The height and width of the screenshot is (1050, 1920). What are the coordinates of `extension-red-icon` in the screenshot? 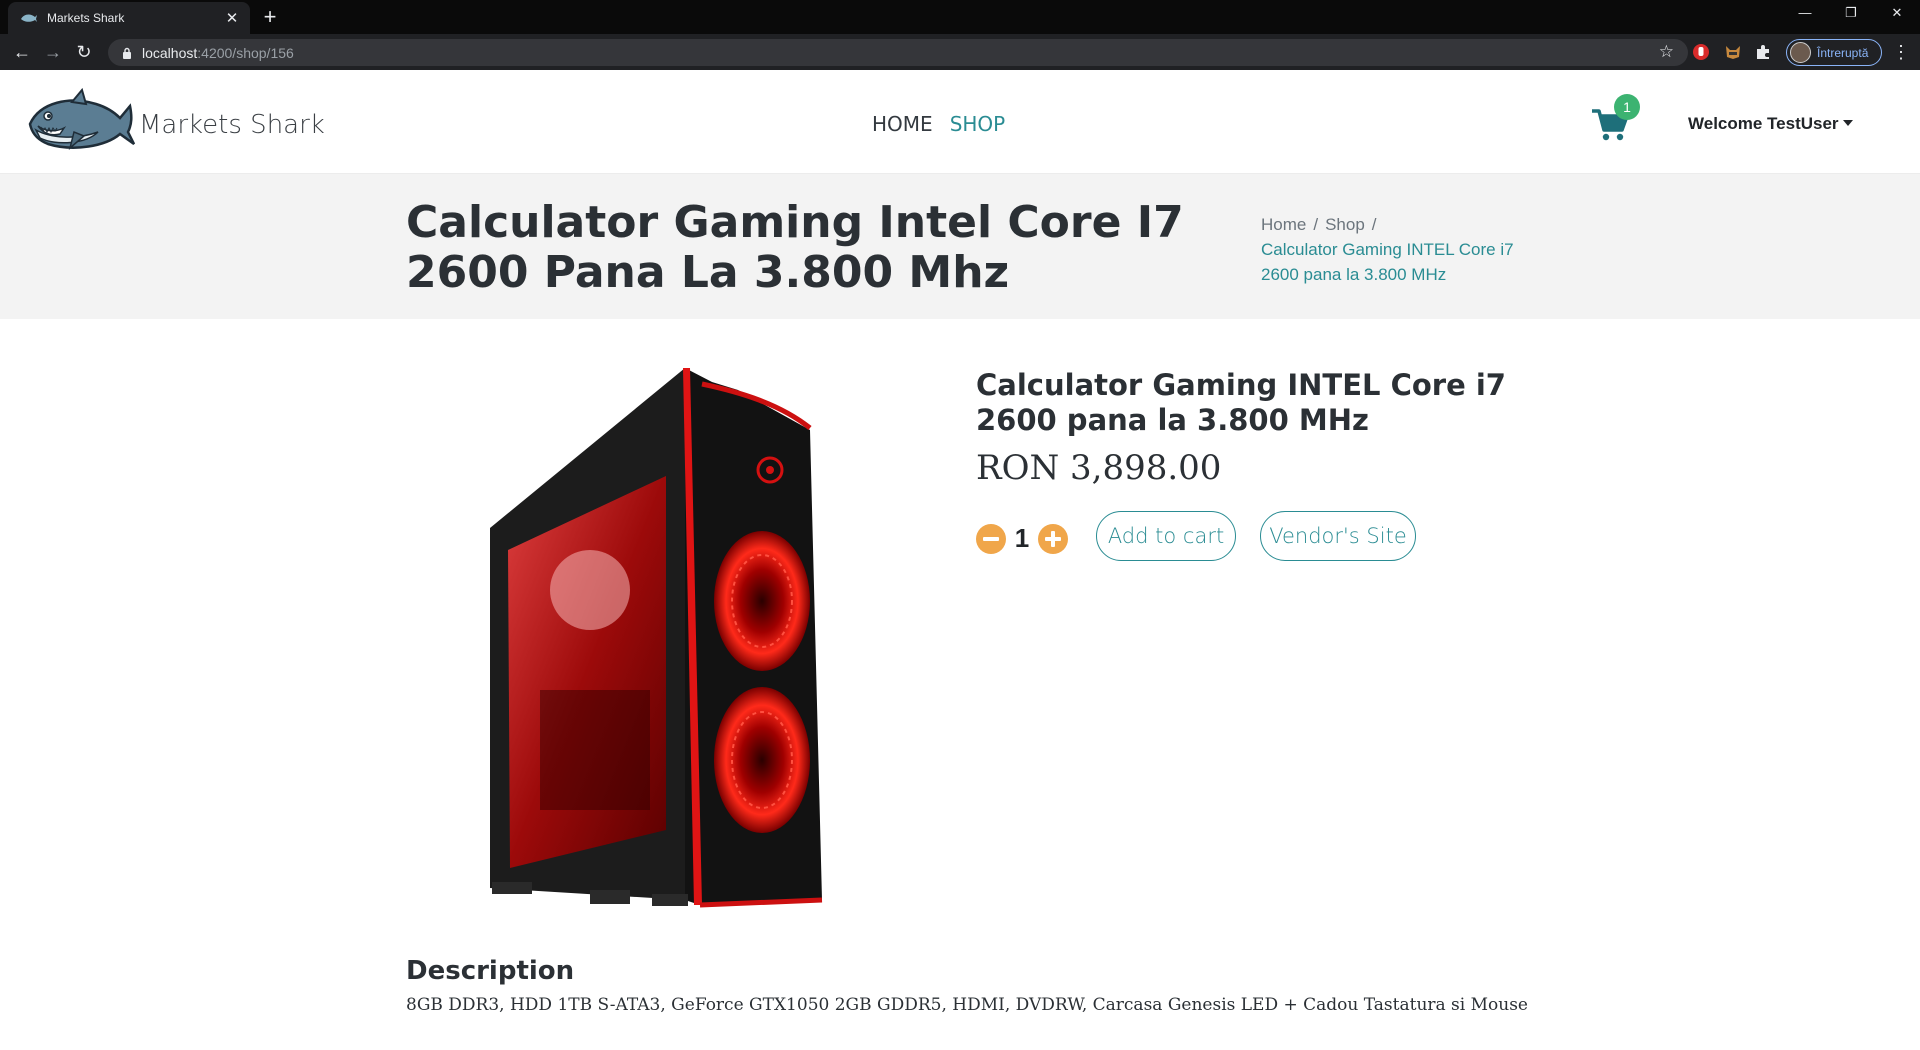 It's located at (1701, 52).